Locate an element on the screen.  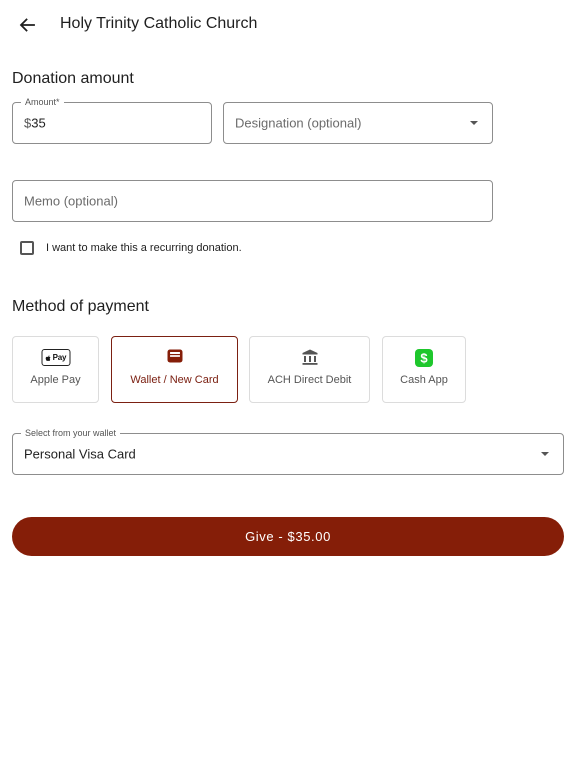
back-button is located at coordinates (27, 25).